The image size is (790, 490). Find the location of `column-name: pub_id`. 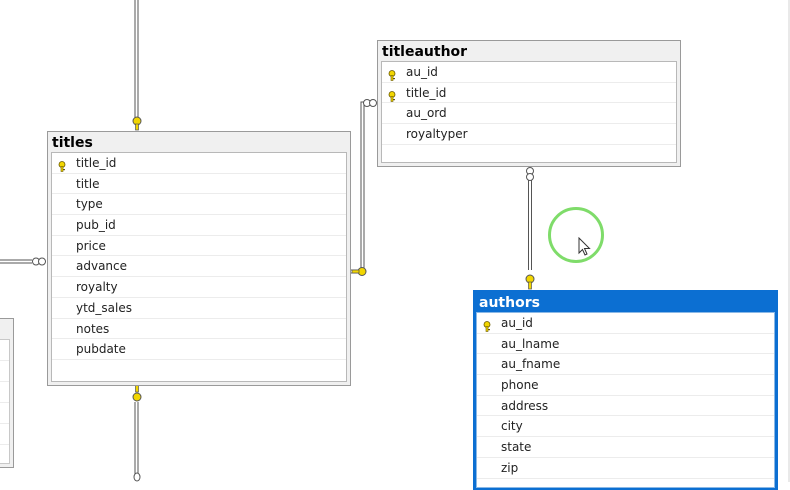

column-name: pub_id is located at coordinates (96, 225).